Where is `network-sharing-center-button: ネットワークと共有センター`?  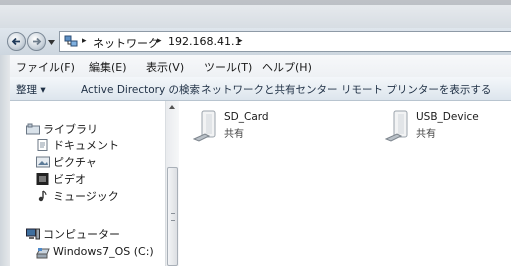 network-sharing-center-button: ネットワークと共有センター is located at coordinates (269, 89).